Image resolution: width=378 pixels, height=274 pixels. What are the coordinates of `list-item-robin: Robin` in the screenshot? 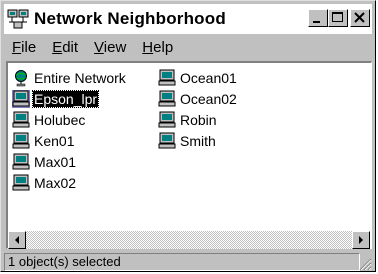 It's located at (198, 119).